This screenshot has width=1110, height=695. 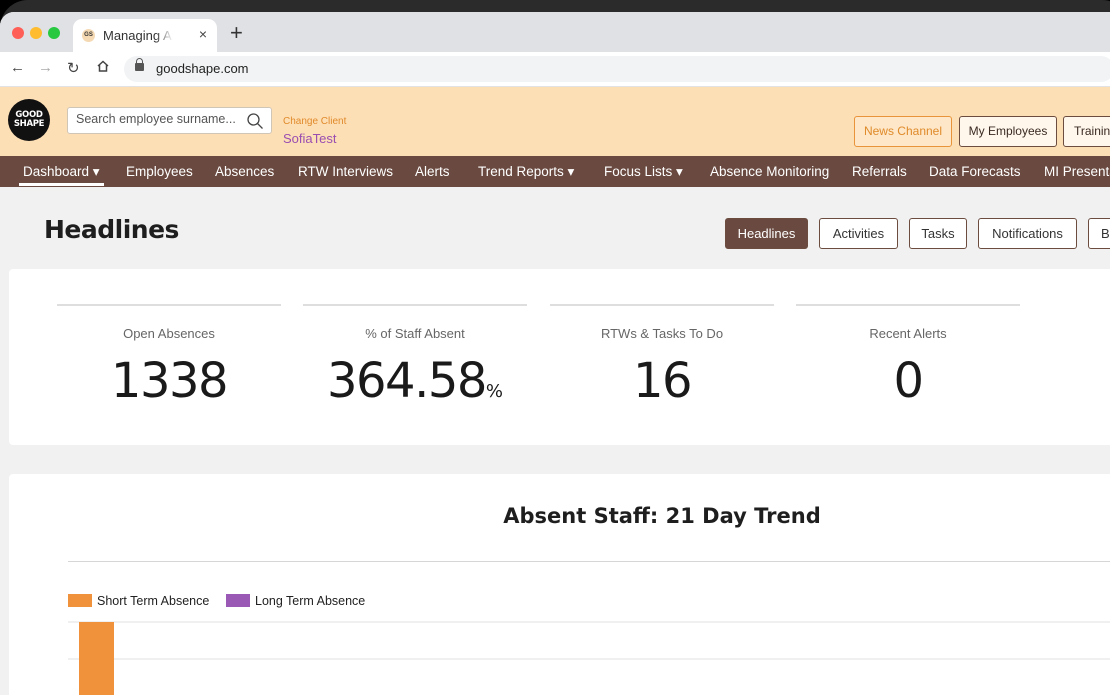 I want to click on chart-plot-area, so click(x=589, y=658).